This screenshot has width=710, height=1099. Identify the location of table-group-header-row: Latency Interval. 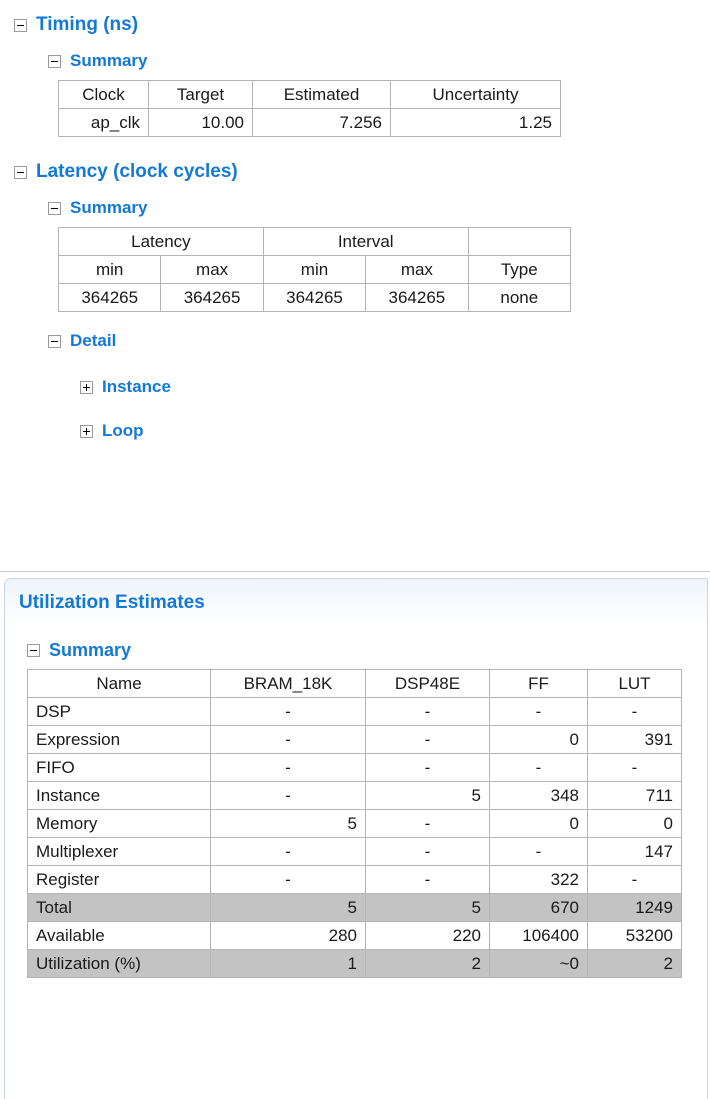
(314, 241).